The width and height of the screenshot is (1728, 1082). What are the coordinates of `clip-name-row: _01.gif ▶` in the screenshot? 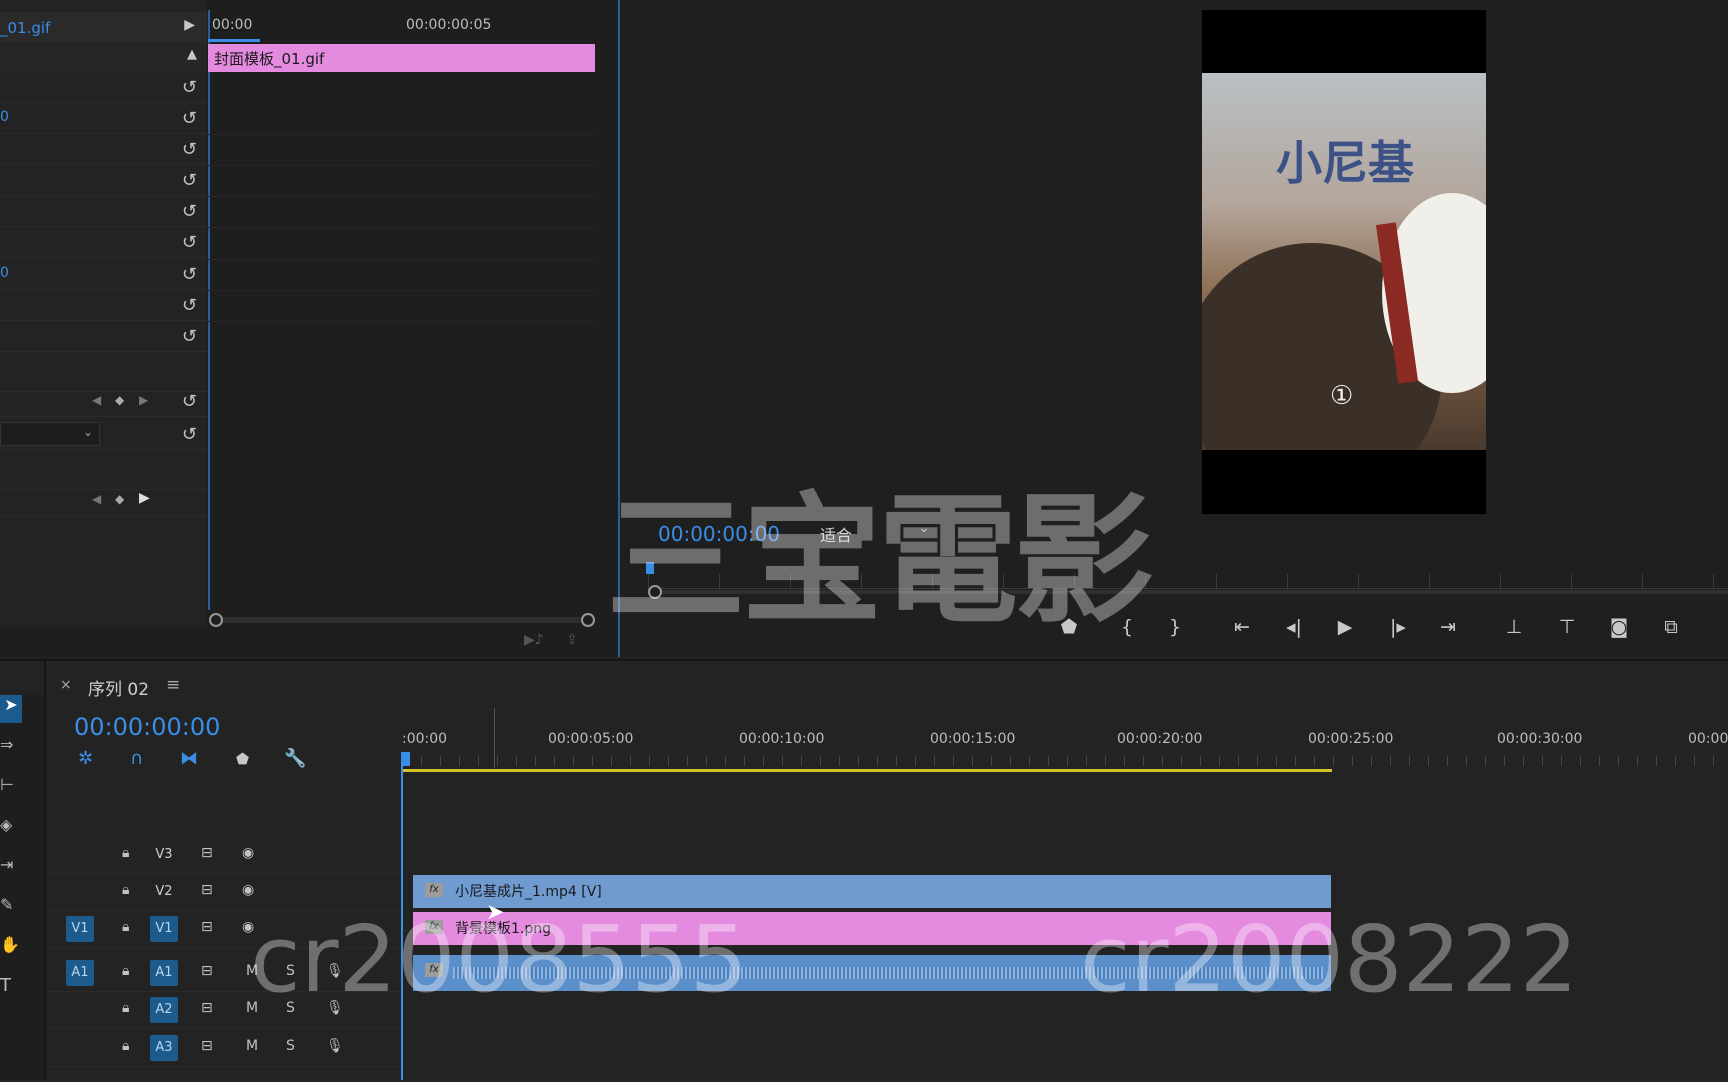 It's located at (103, 27).